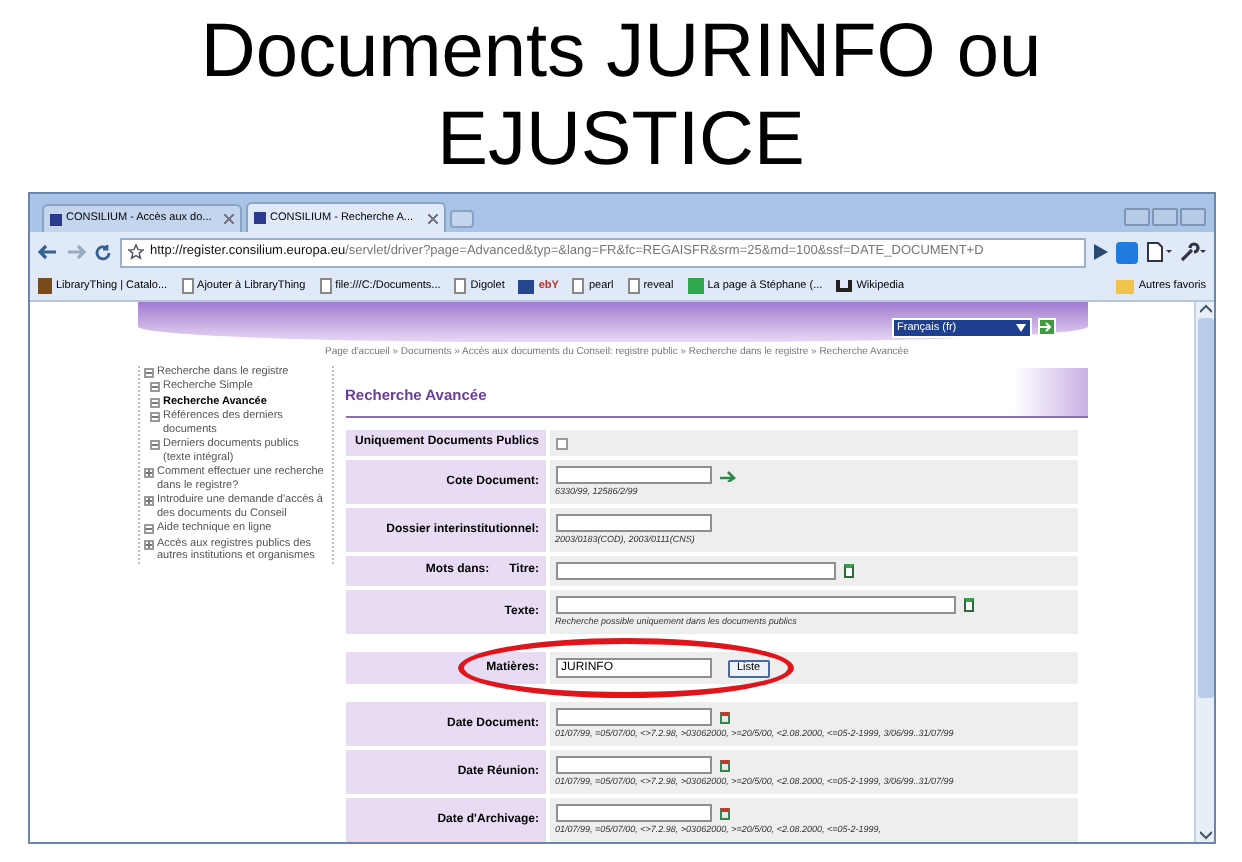 The width and height of the screenshot is (1242, 862). I want to click on reload-icon, so click(103, 252).